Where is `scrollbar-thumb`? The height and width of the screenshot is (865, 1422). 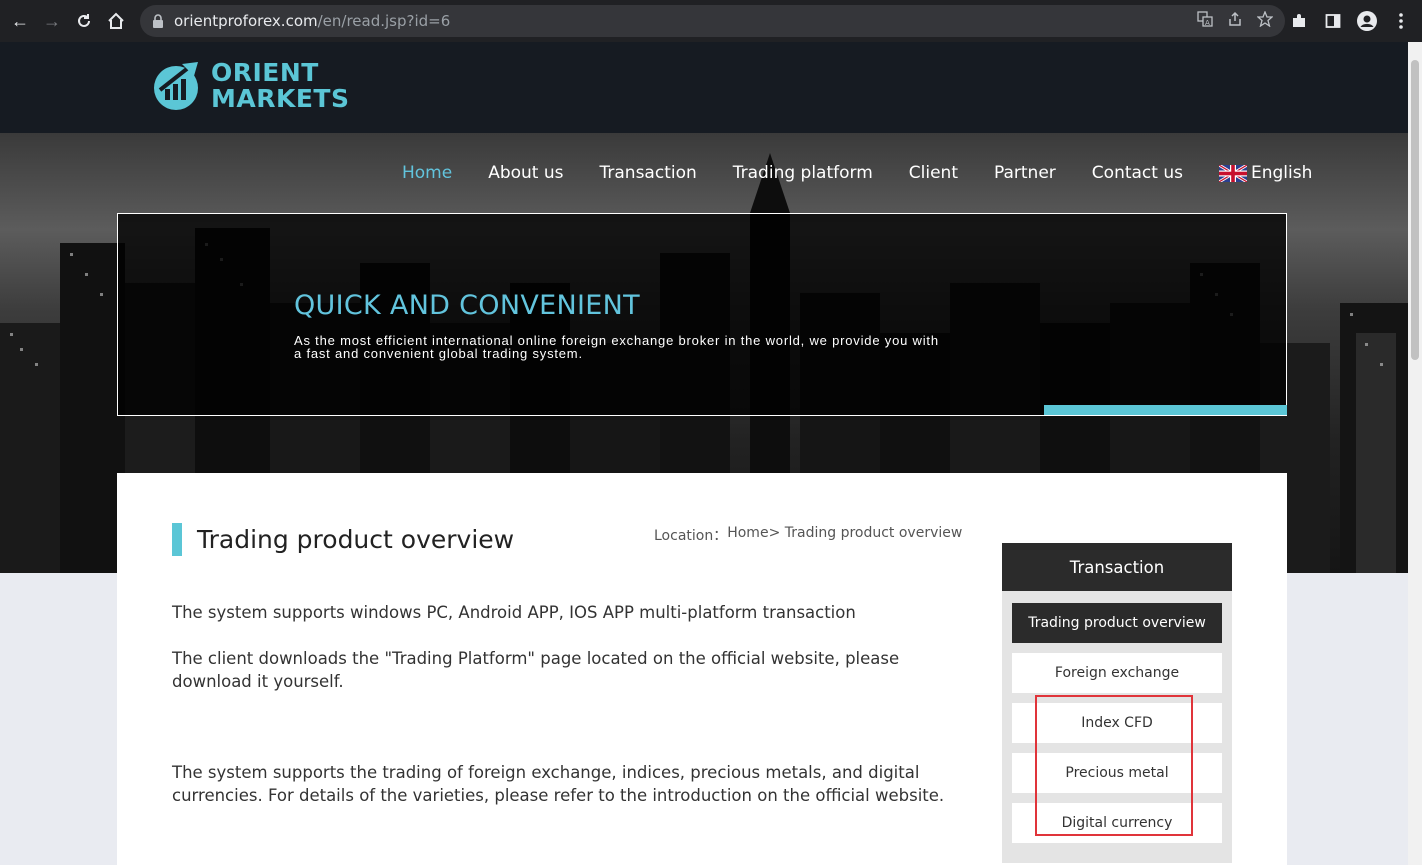 scrollbar-thumb is located at coordinates (1415, 210).